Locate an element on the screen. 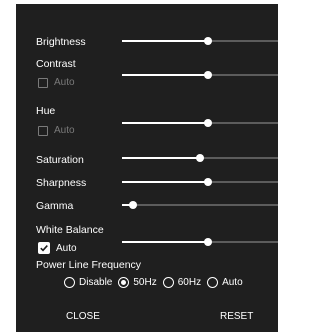 This screenshot has width=320, height=332. radio-option-60hz: 60Hz is located at coordinates (182, 282).